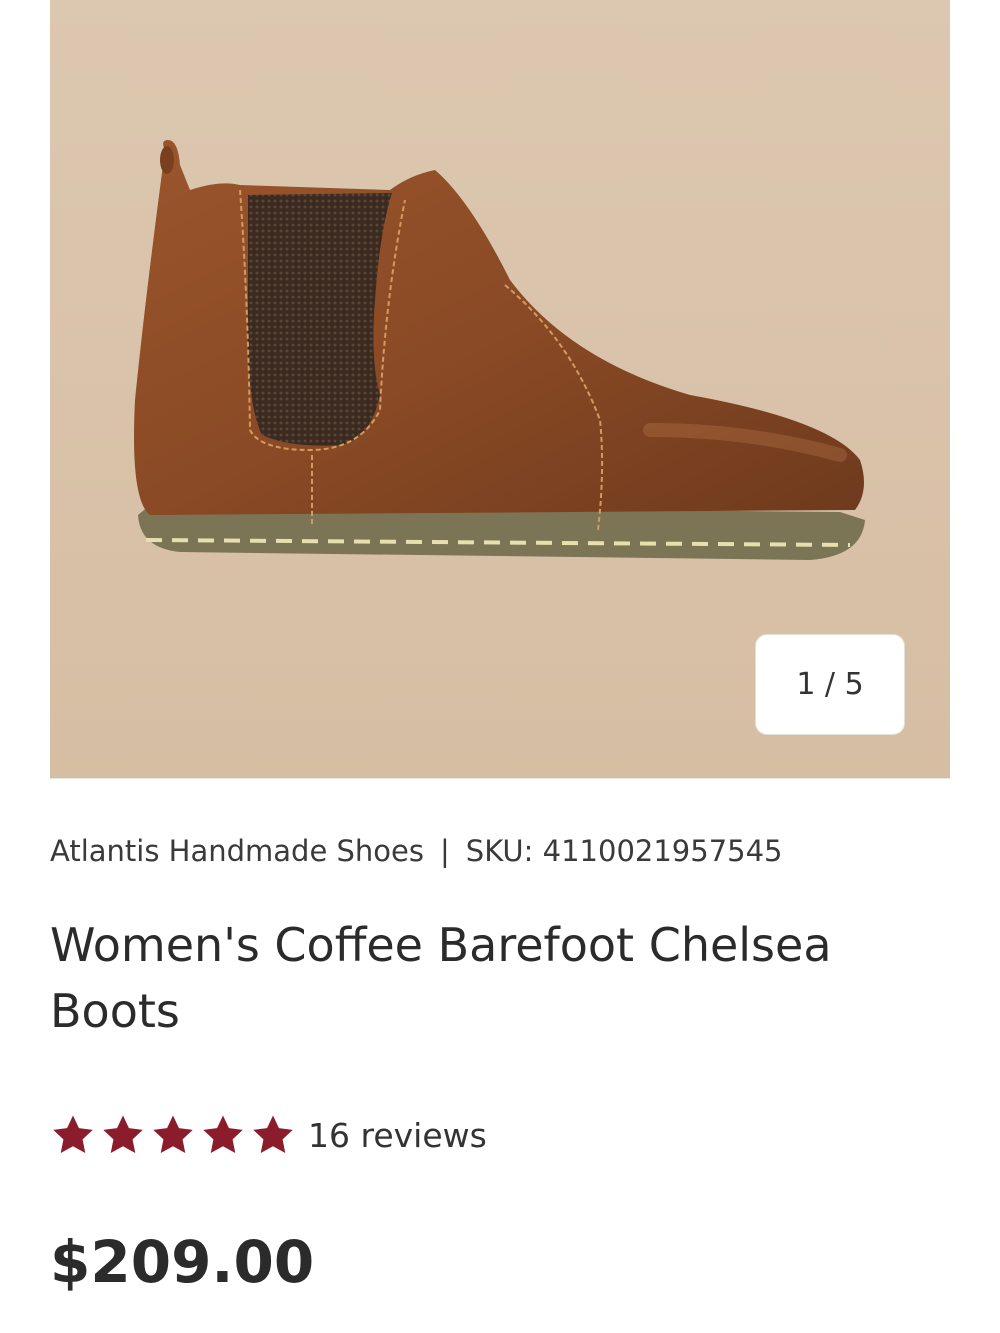  What do you see at coordinates (624, 851) in the screenshot?
I see `sku-label: SKU: 4110021957545` at bounding box center [624, 851].